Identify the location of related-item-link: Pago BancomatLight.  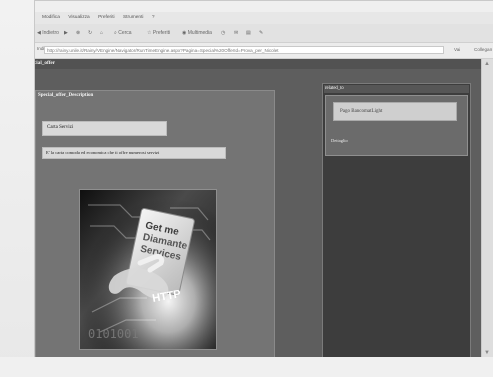
(395, 111).